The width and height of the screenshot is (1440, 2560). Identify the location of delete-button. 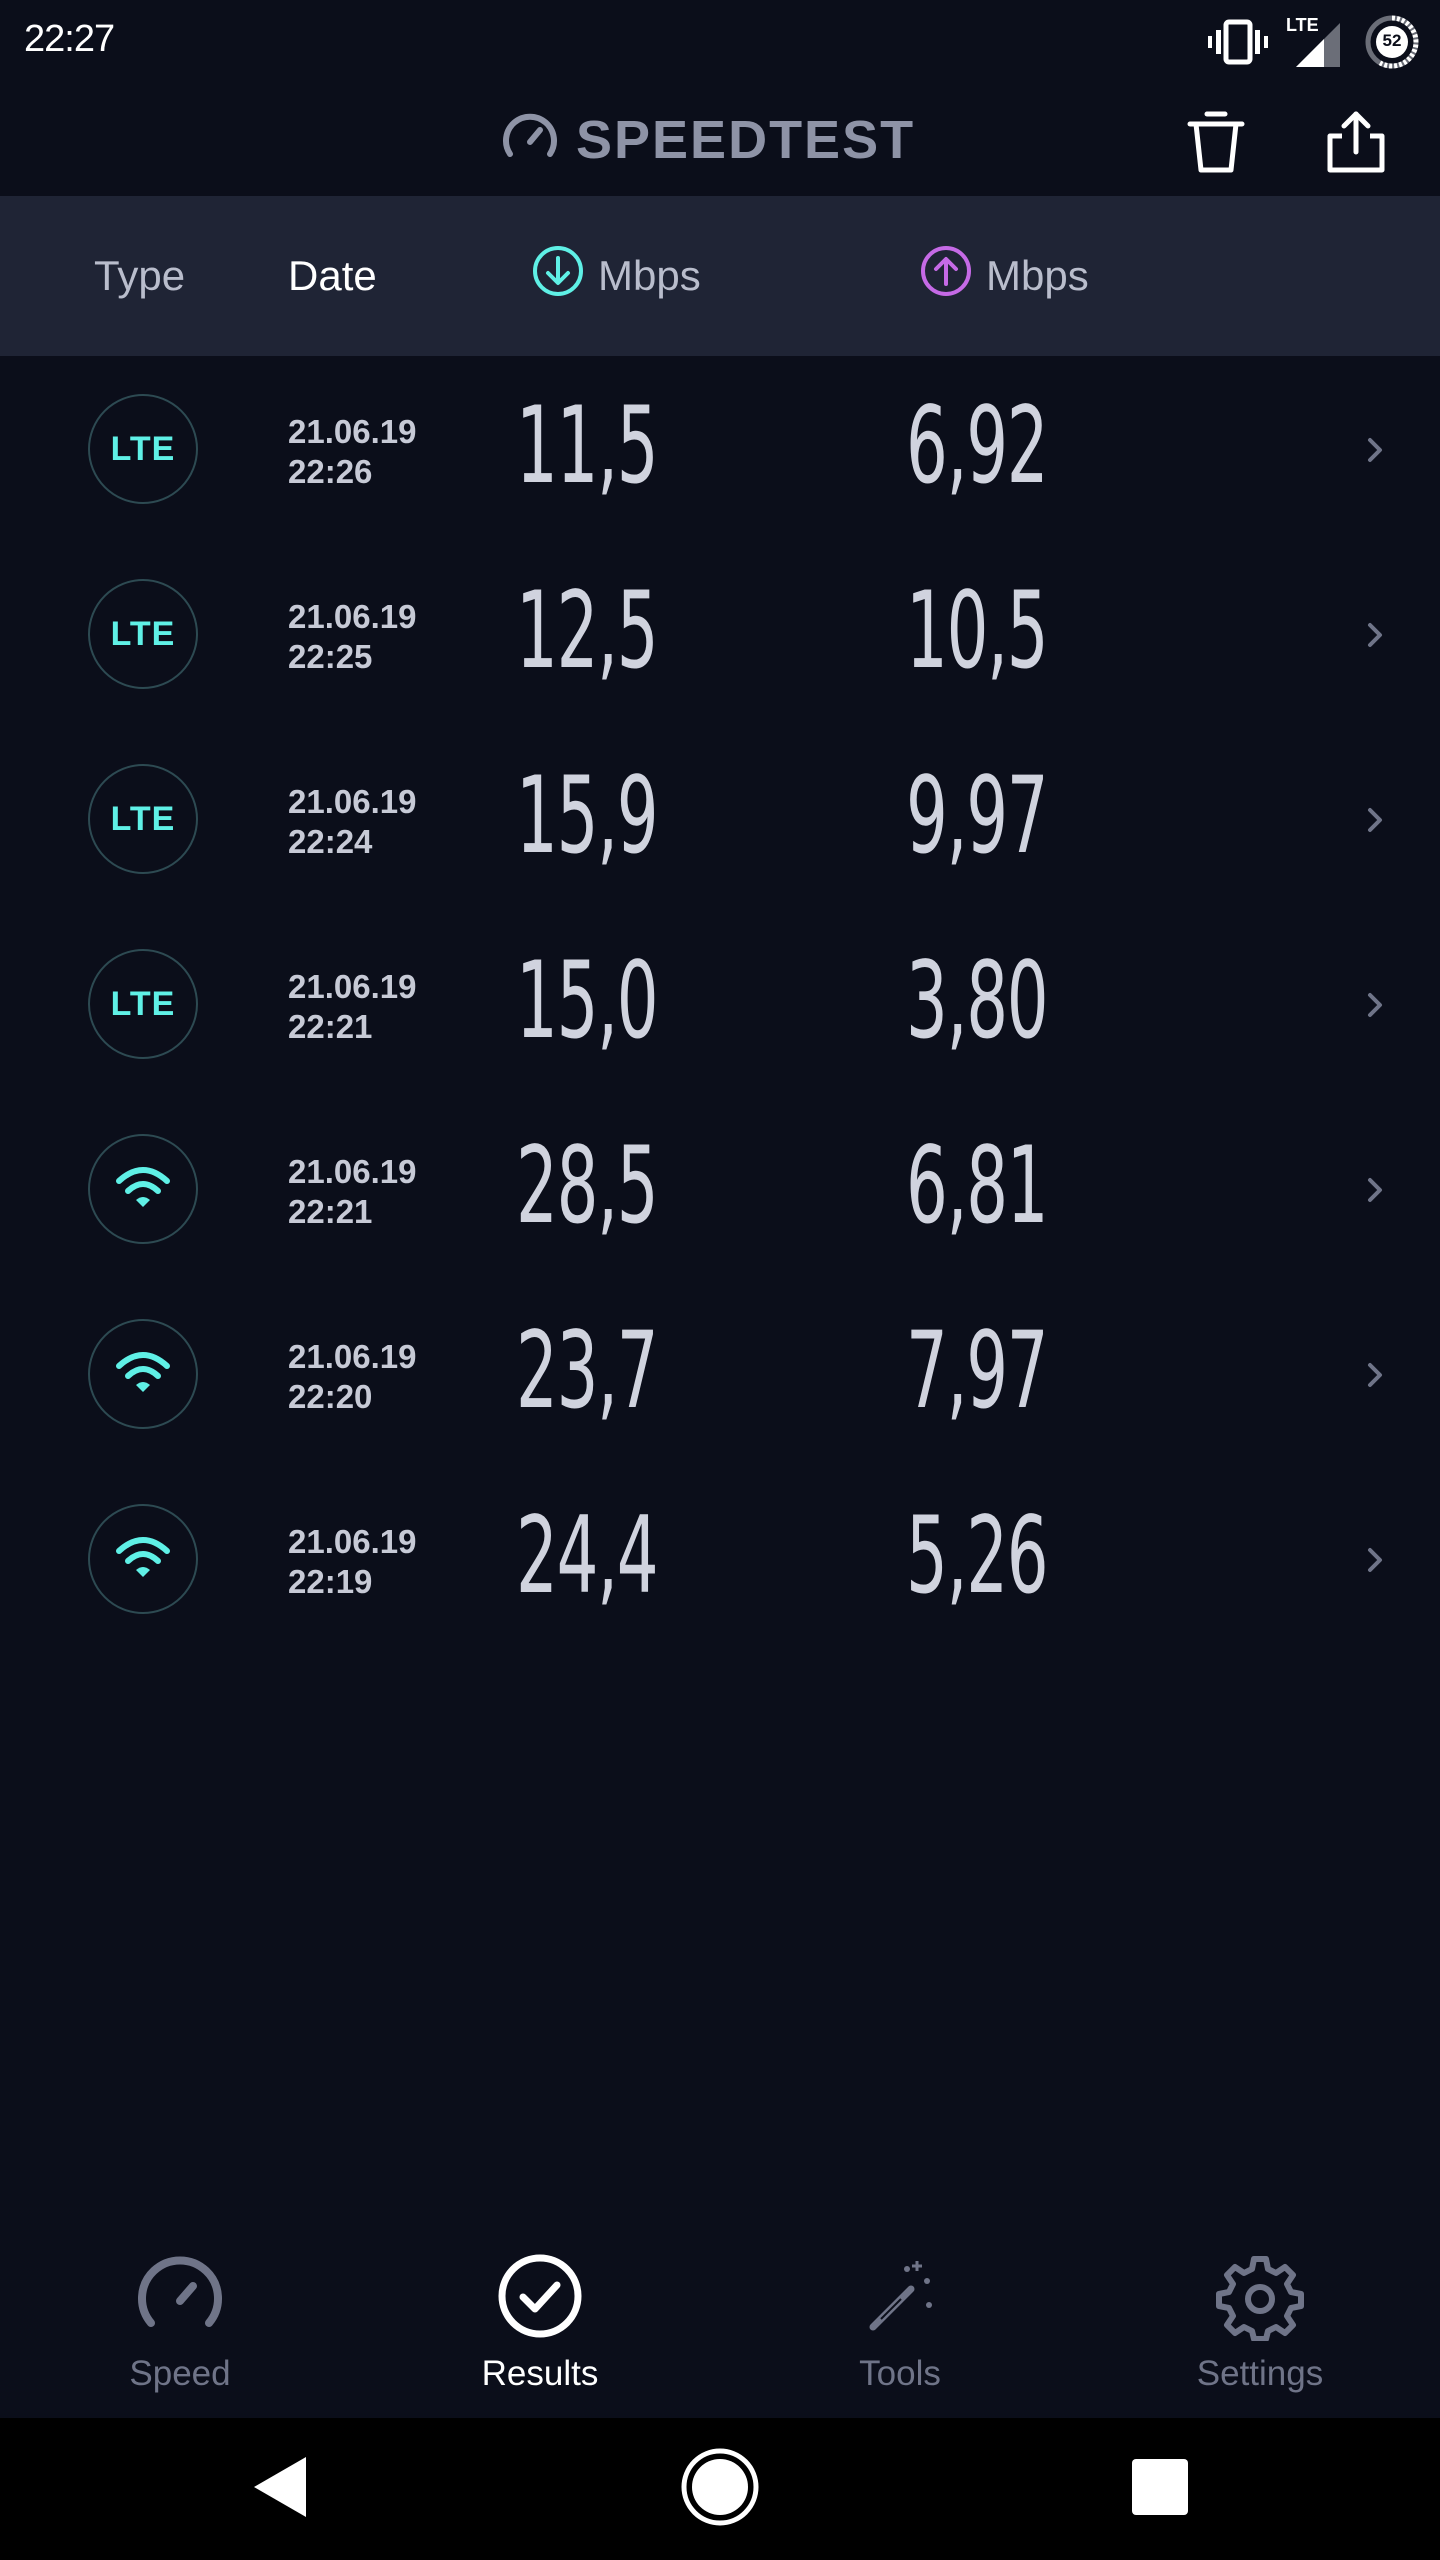
(1216, 144).